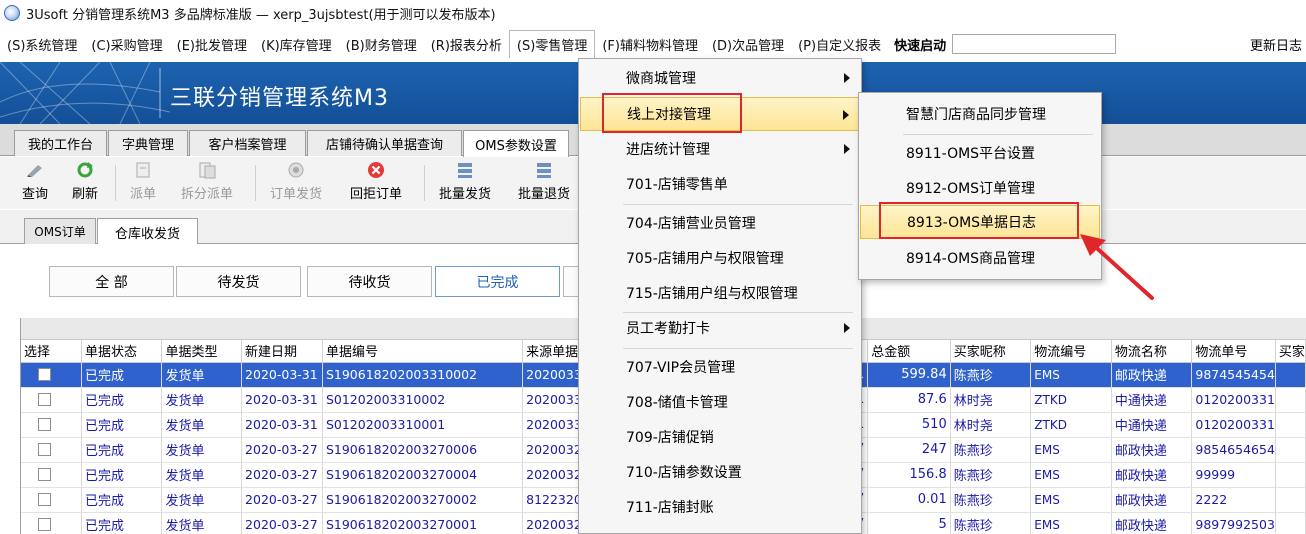 Image resolution: width=1306 pixels, height=534 pixels. Describe the element at coordinates (238, 281) in the screenshot. I see `filter-pending-ship-button: 待发货` at that location.